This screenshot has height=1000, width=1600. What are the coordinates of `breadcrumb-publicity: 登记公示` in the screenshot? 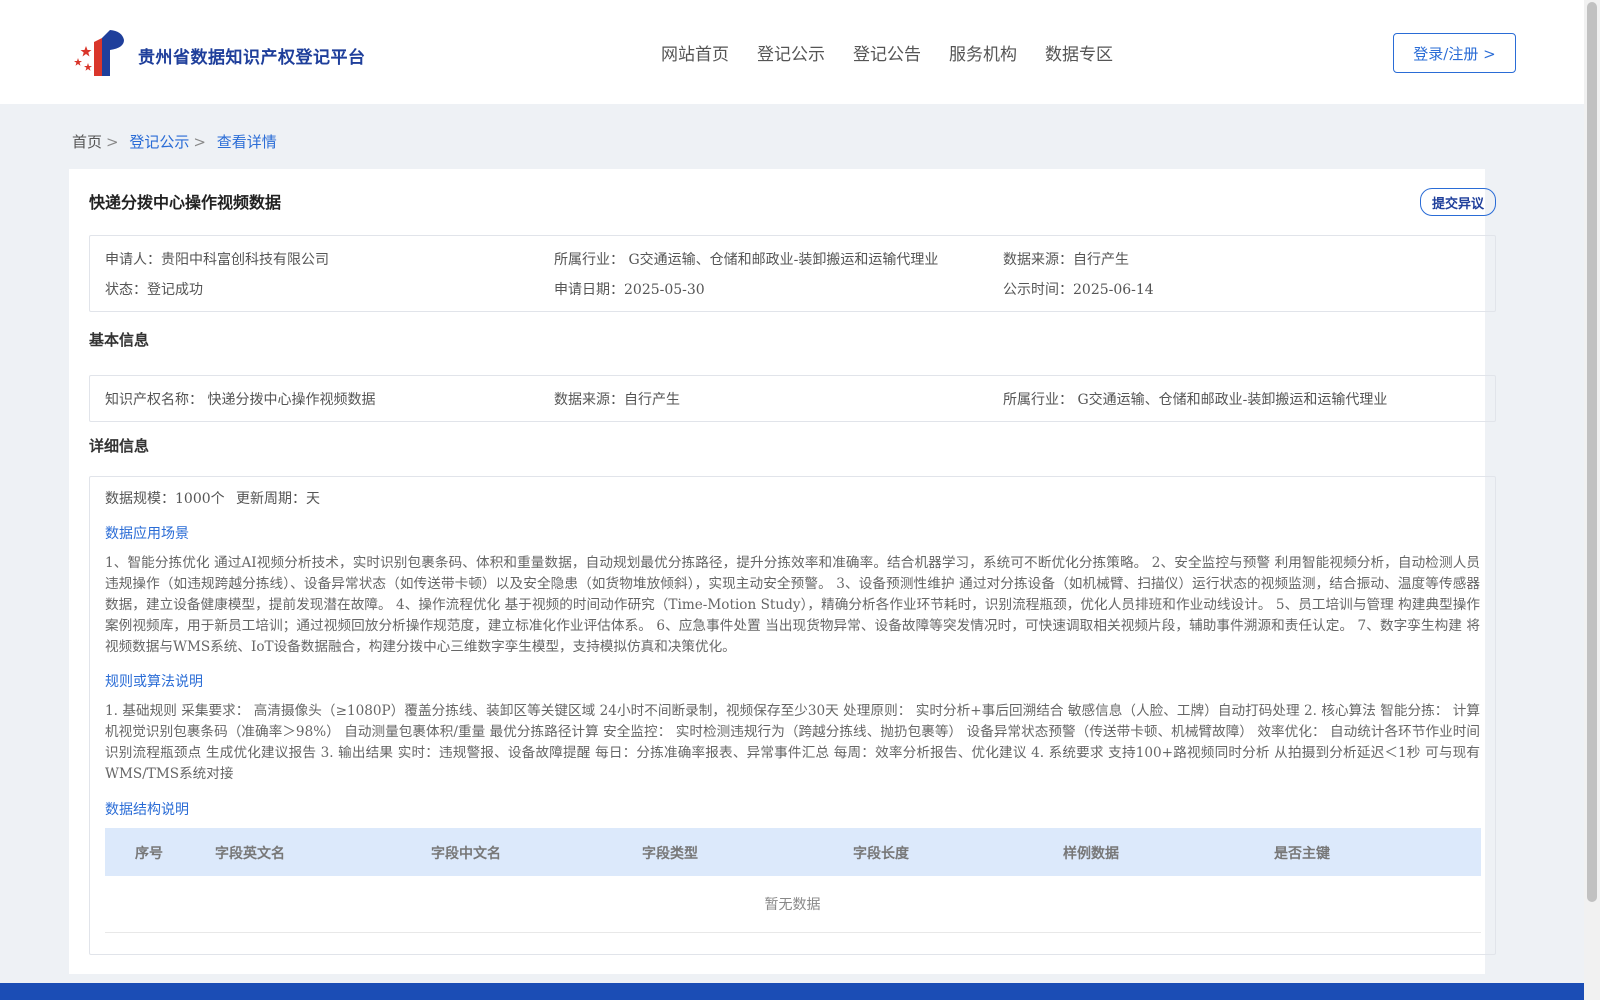 It's located at (159, 142).